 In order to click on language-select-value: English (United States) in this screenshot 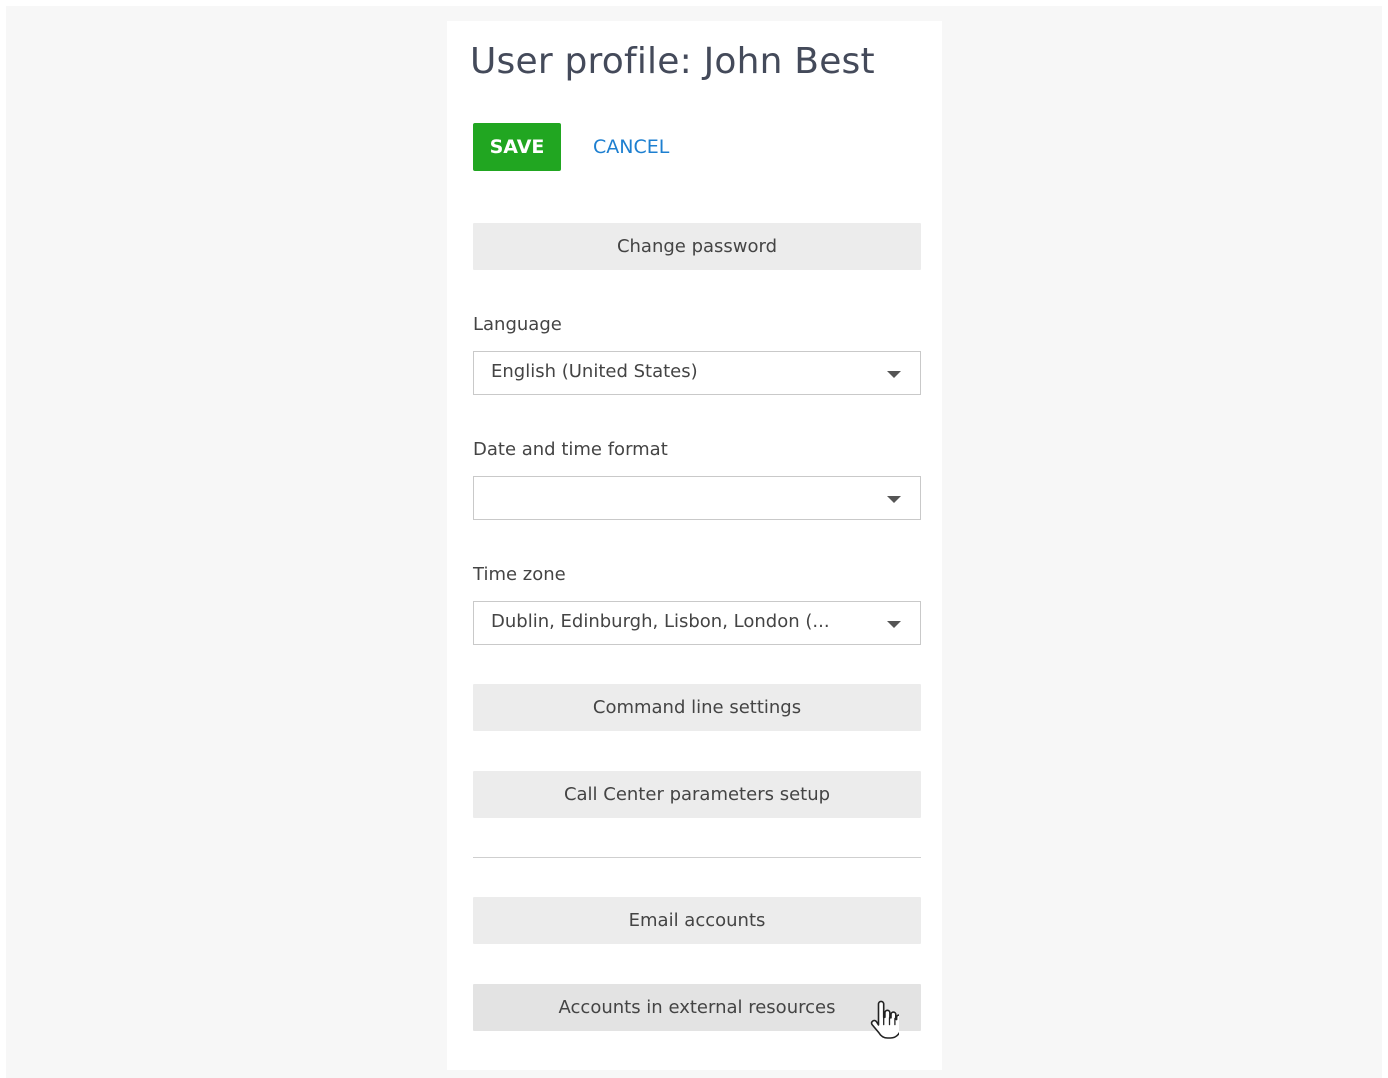, I will do `click(594, 371)`.